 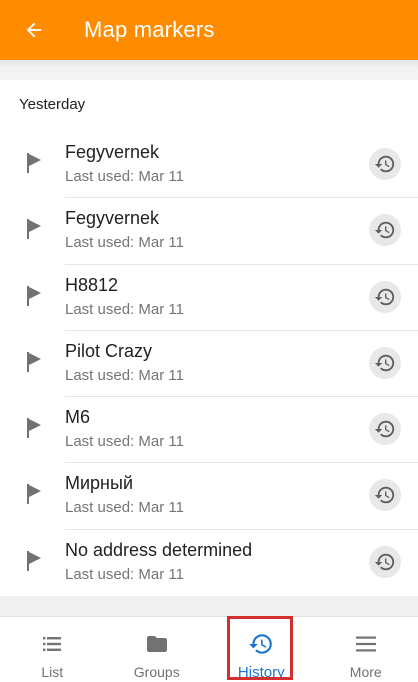 I want to click on marker-name: Pilot Crazy, so click(x=109, y=350).